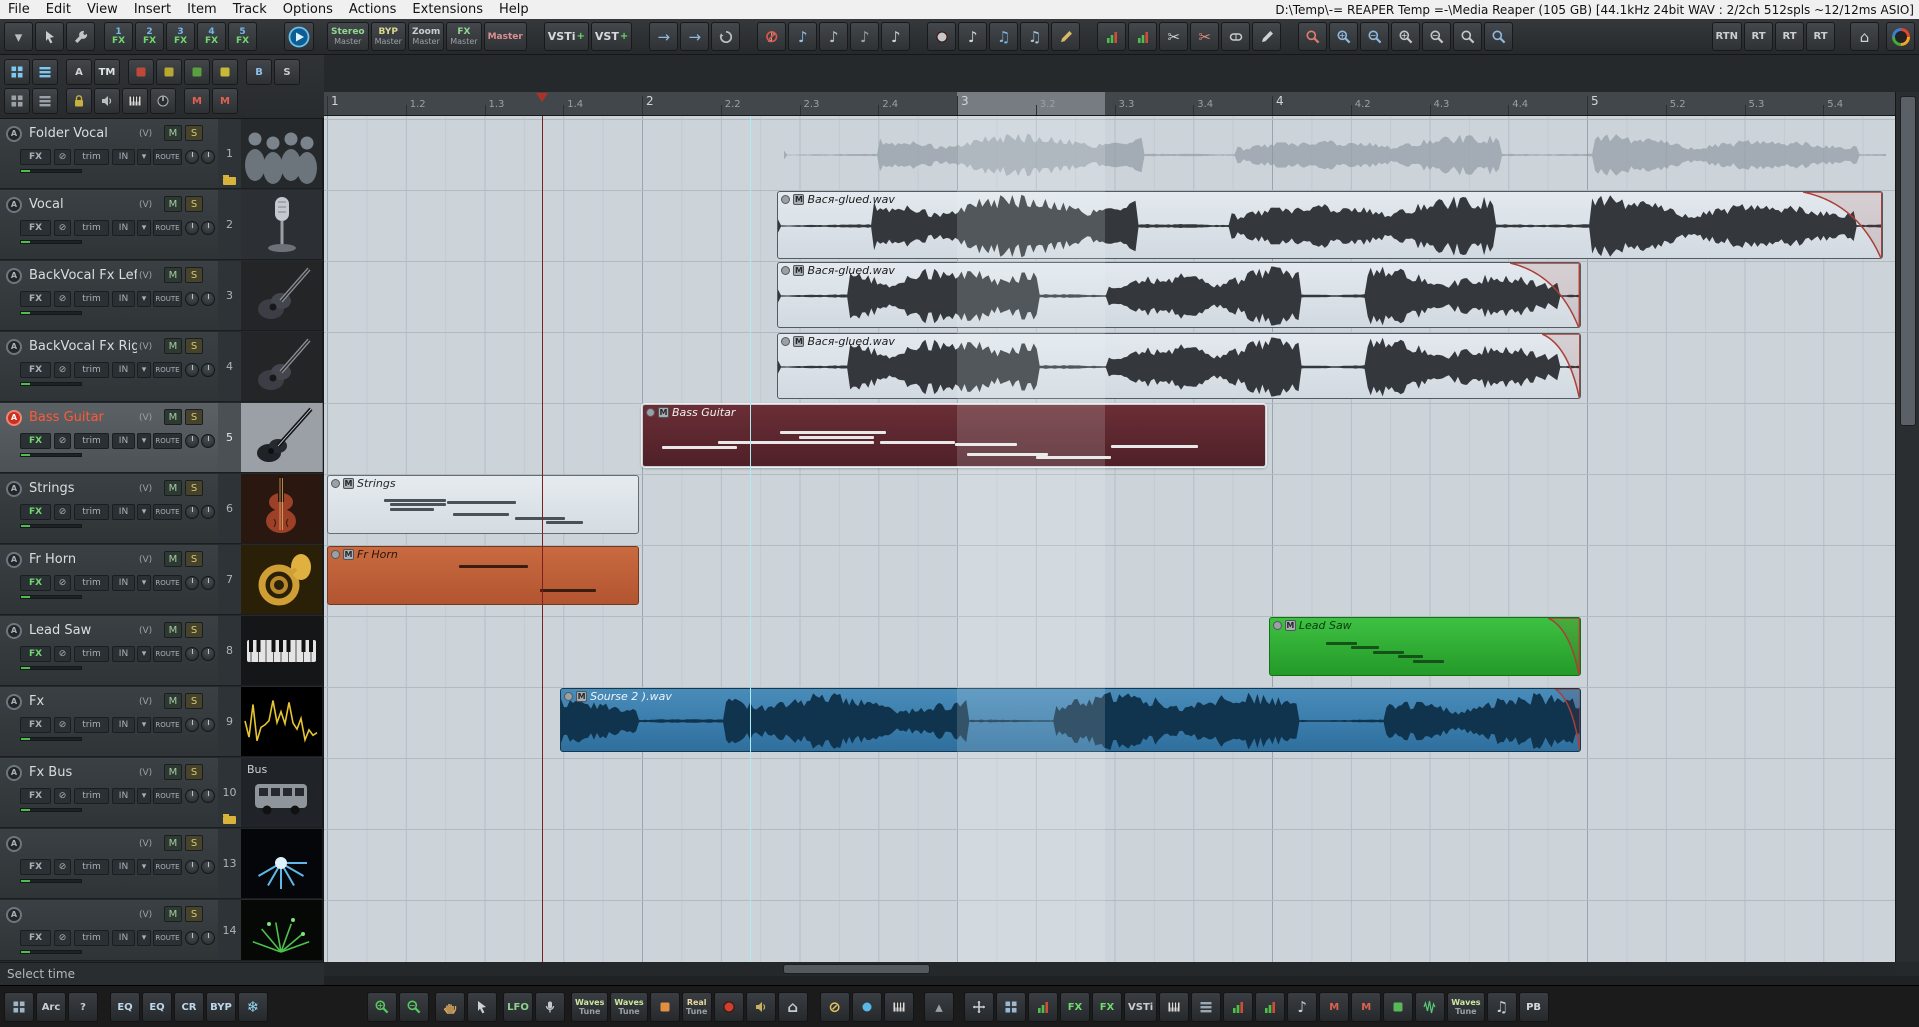  Describe the element at coordinates (109, 930) in the screenshot. I see `track-panel-track-14: A (V) M S FX ⊘ trim IN ▾ ROUTE` at that location.